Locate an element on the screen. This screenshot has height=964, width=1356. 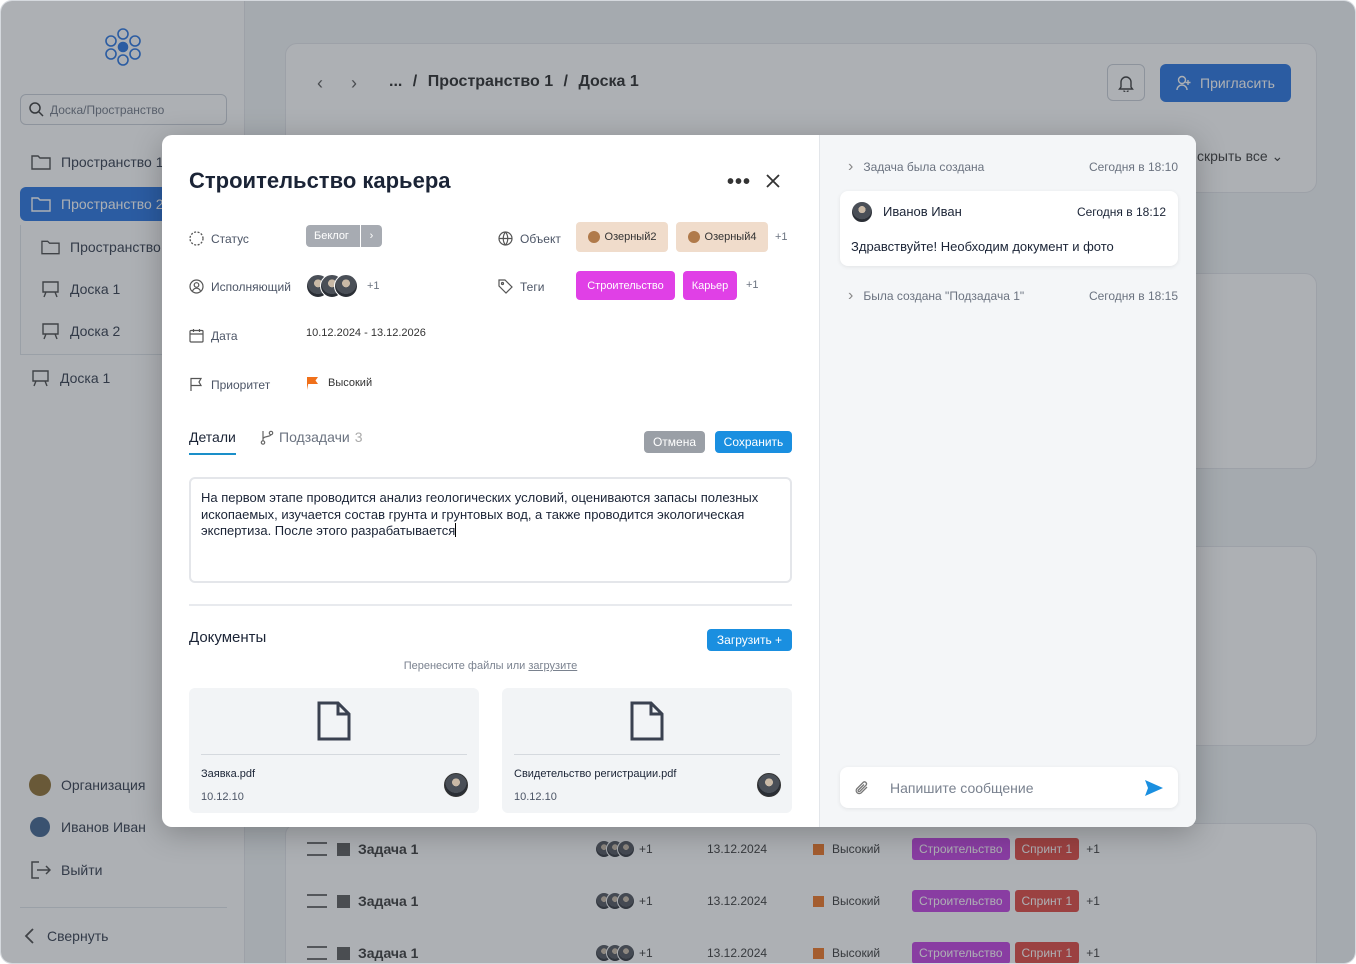
tags-more: +1 is located at coordinates (752, 285).